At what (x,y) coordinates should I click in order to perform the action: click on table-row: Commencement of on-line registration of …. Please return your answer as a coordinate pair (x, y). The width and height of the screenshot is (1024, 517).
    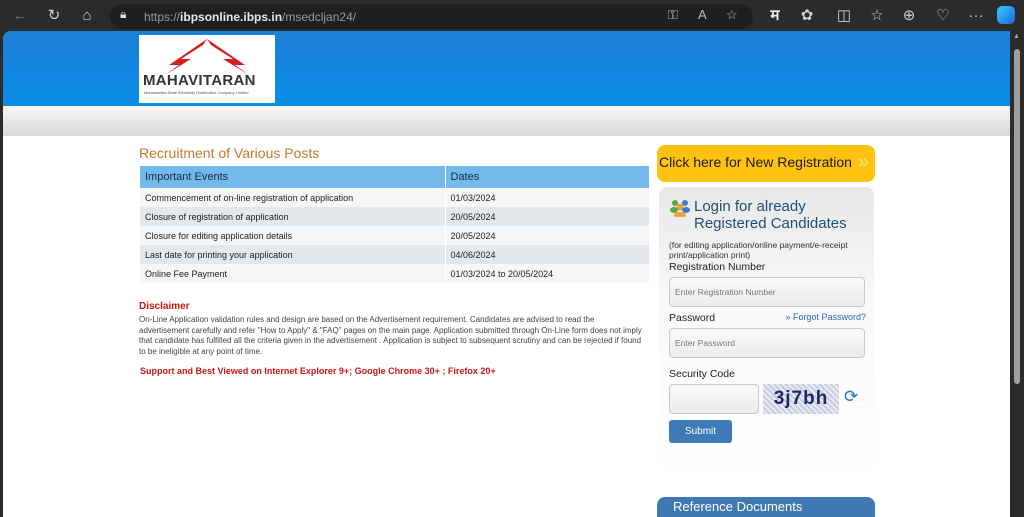
    Looking at the image, I should click on (395, 197).